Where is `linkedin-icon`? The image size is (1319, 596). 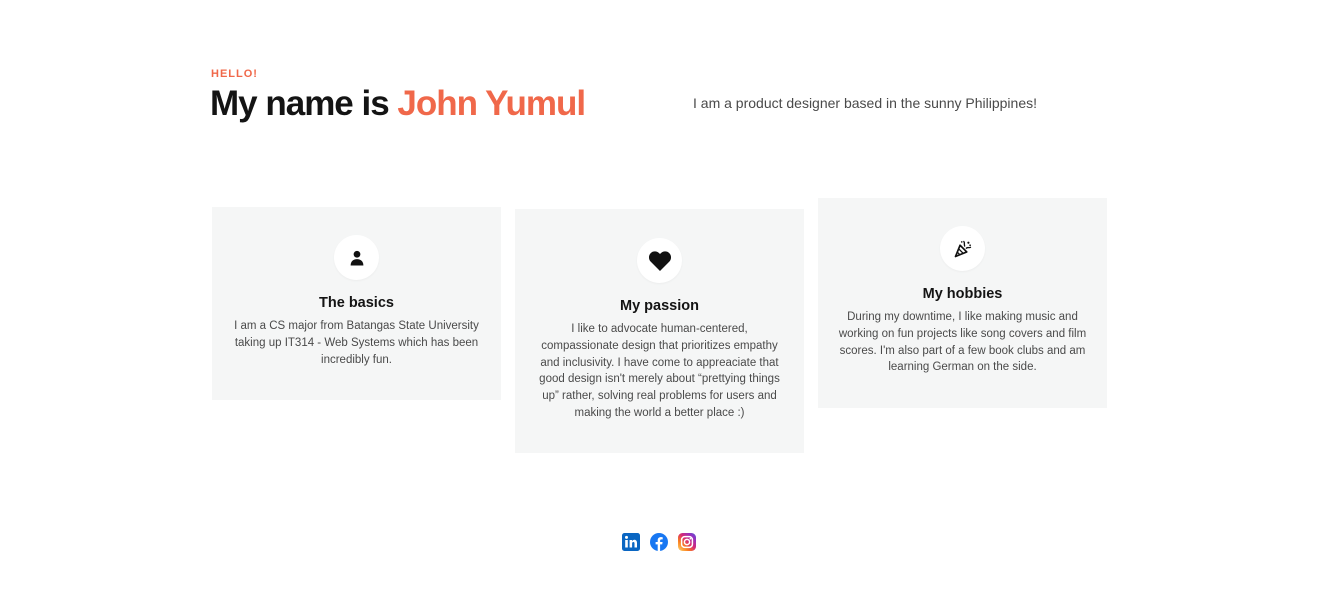
linkedin-icon is located at coordinates (631, 542).